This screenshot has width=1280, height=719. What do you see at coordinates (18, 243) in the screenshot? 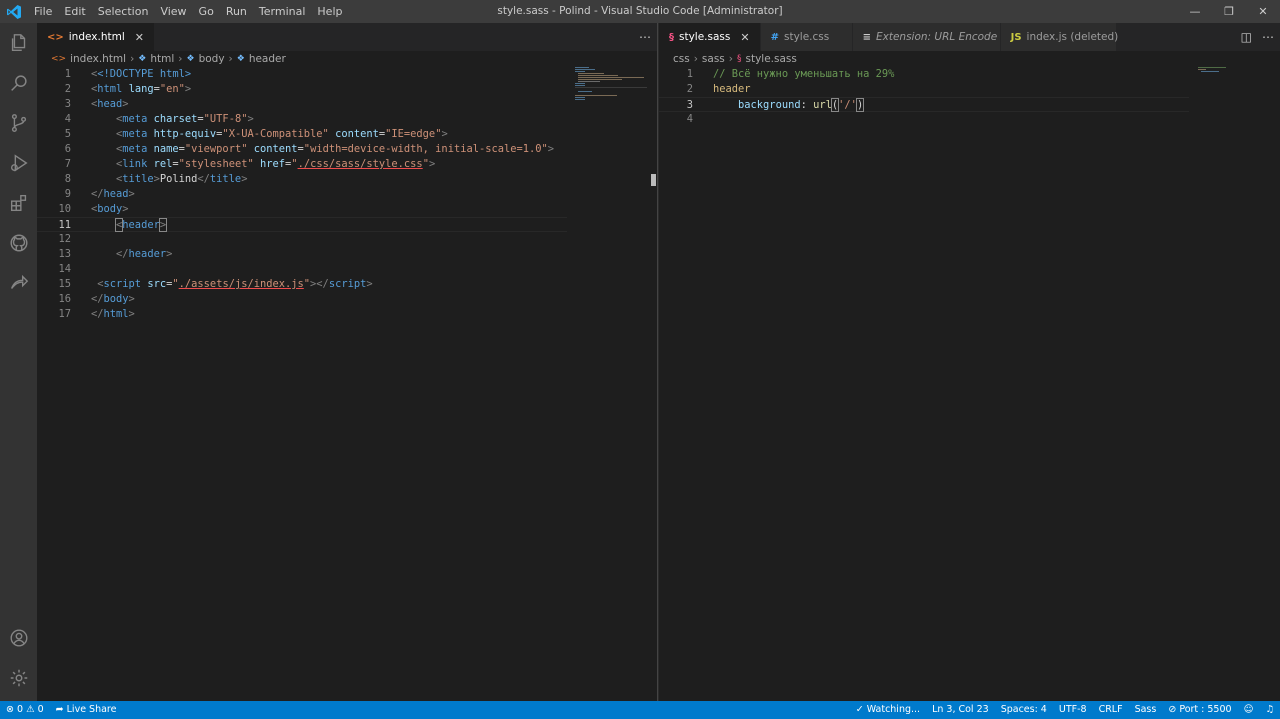
I see `github-icon` at bounding box center [18, 243].